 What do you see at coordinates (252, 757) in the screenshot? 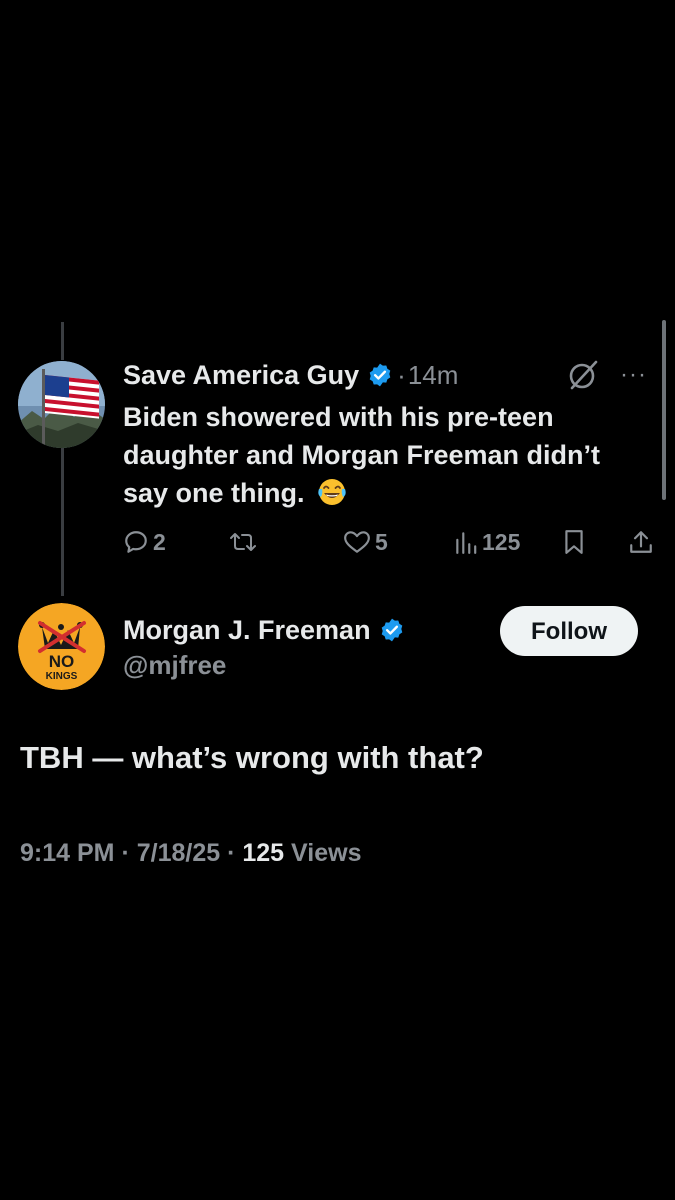
I see `reply-tweet-text: TBH — what’s wrong with that?` at bounding box center [252, 757].